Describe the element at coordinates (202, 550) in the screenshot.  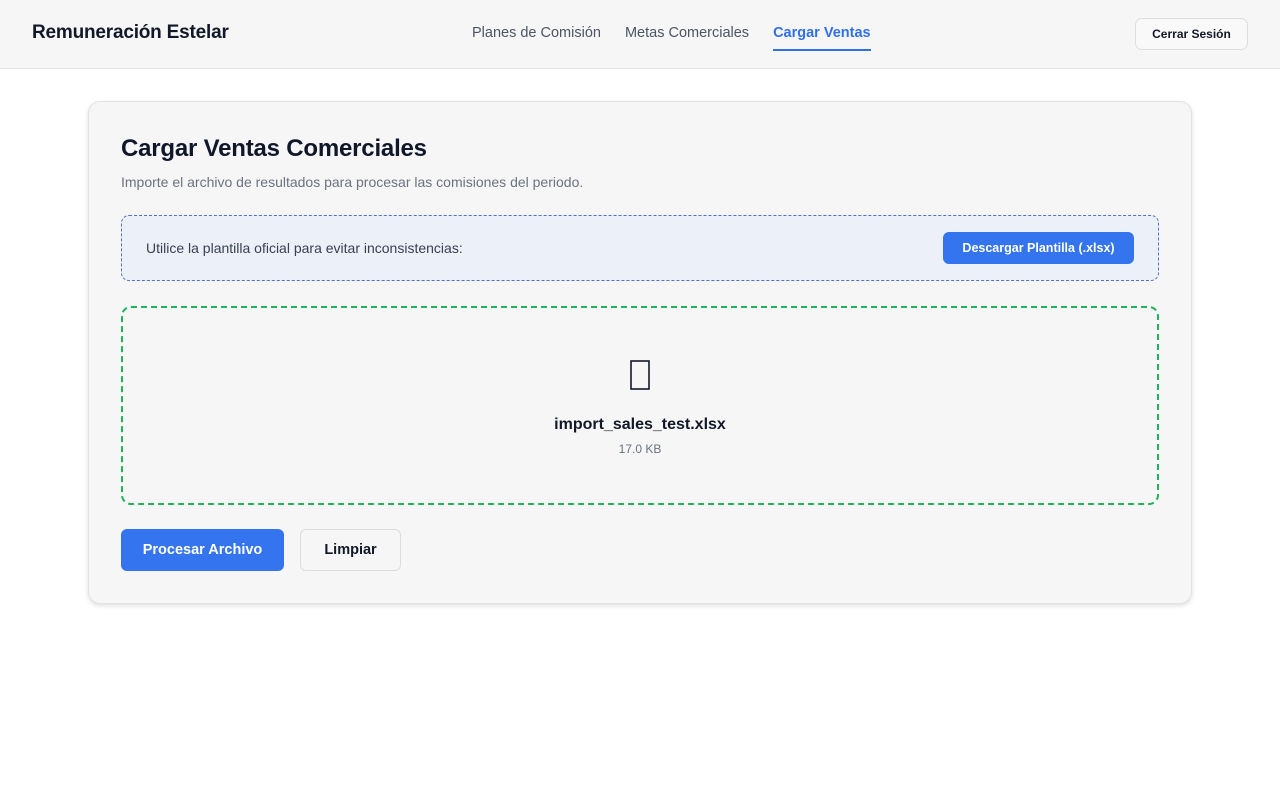
I see `process-file-button: Procesar Archivo` at that location.